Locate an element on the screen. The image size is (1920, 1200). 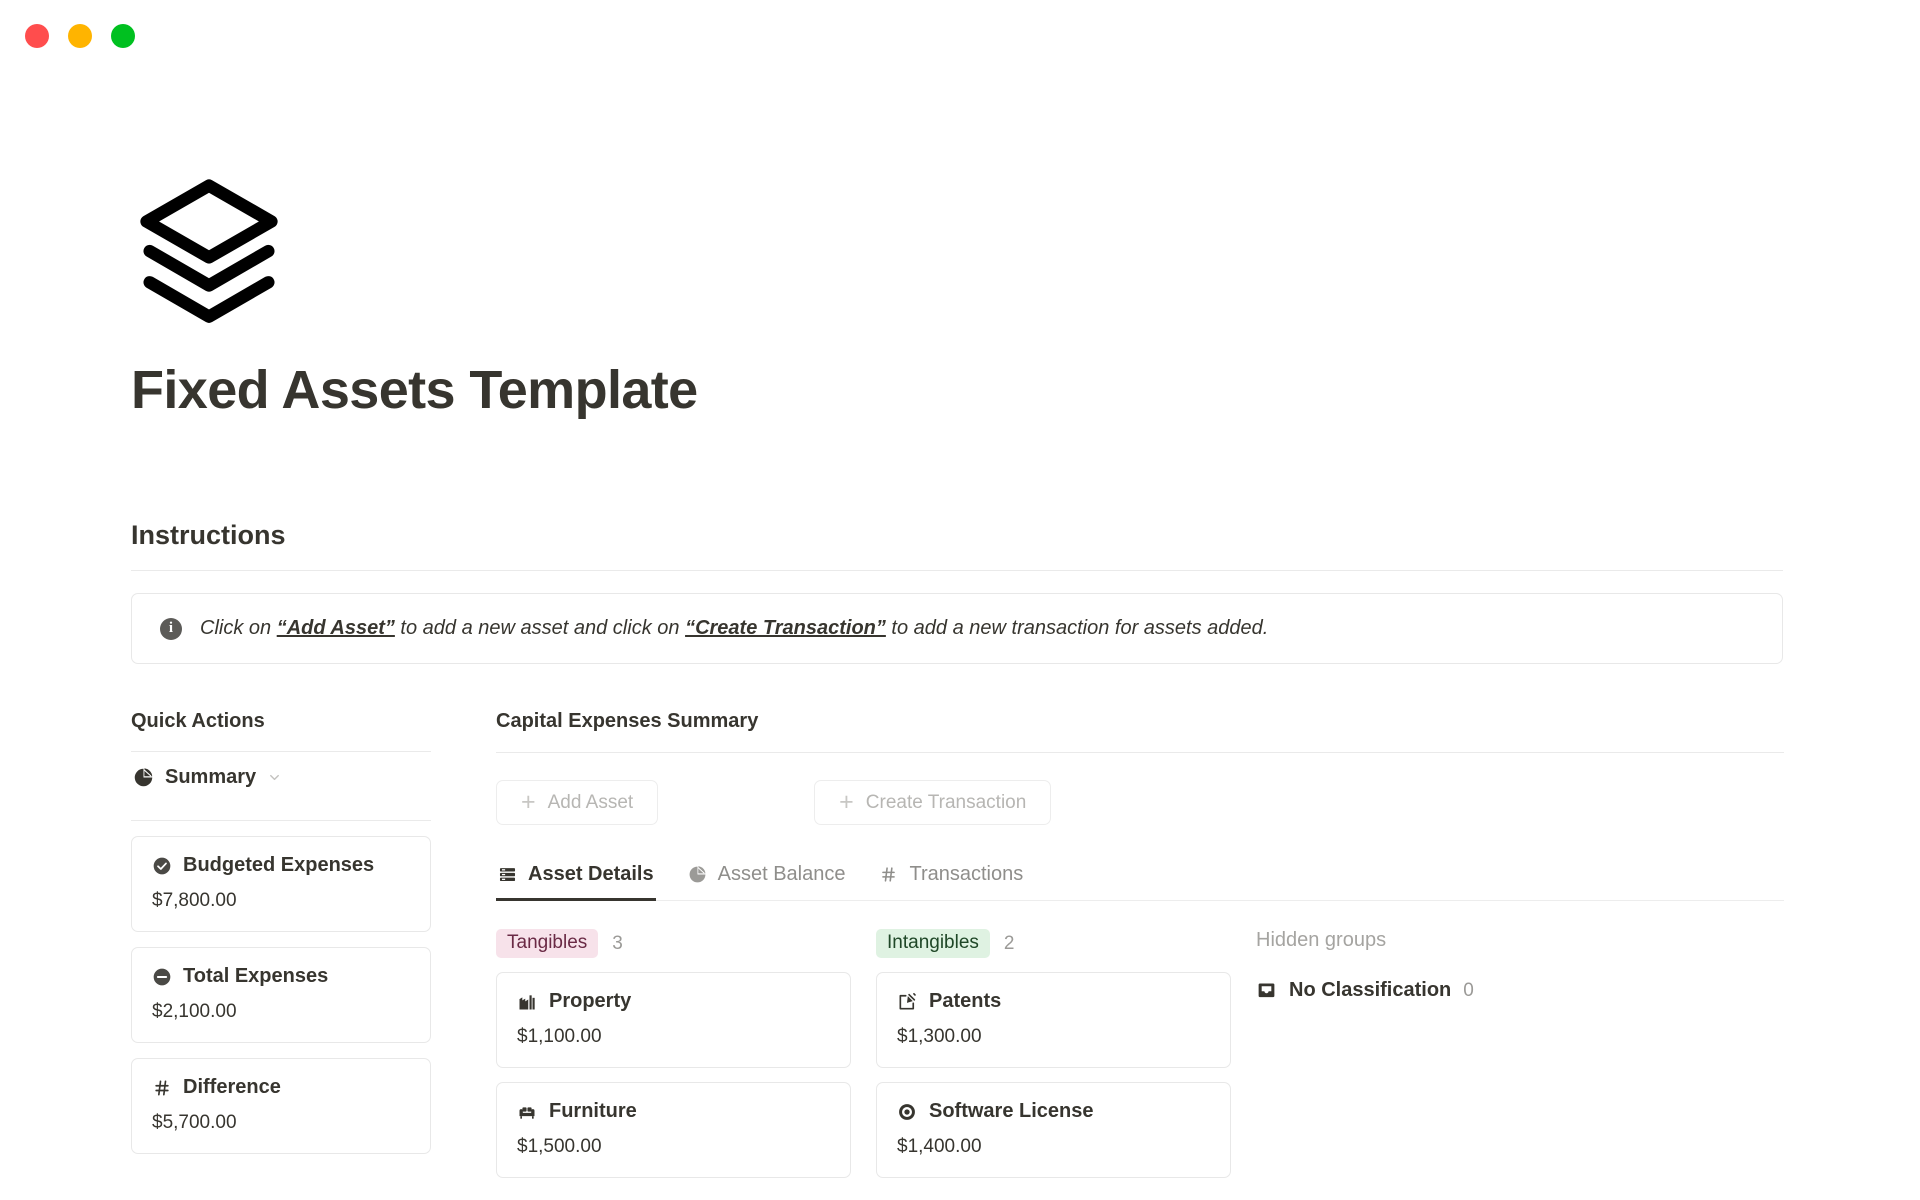
tab-asset-details-label: Asset Details is located at coordinates (591, 874).